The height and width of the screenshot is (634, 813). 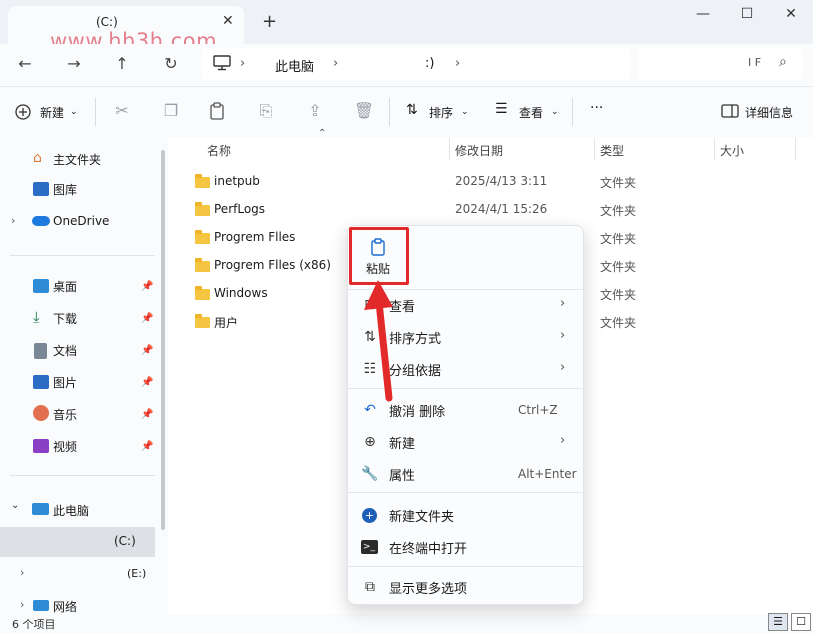 I want to click on file-date: 2024/4/1 15:26, so click(x=501, y=209).